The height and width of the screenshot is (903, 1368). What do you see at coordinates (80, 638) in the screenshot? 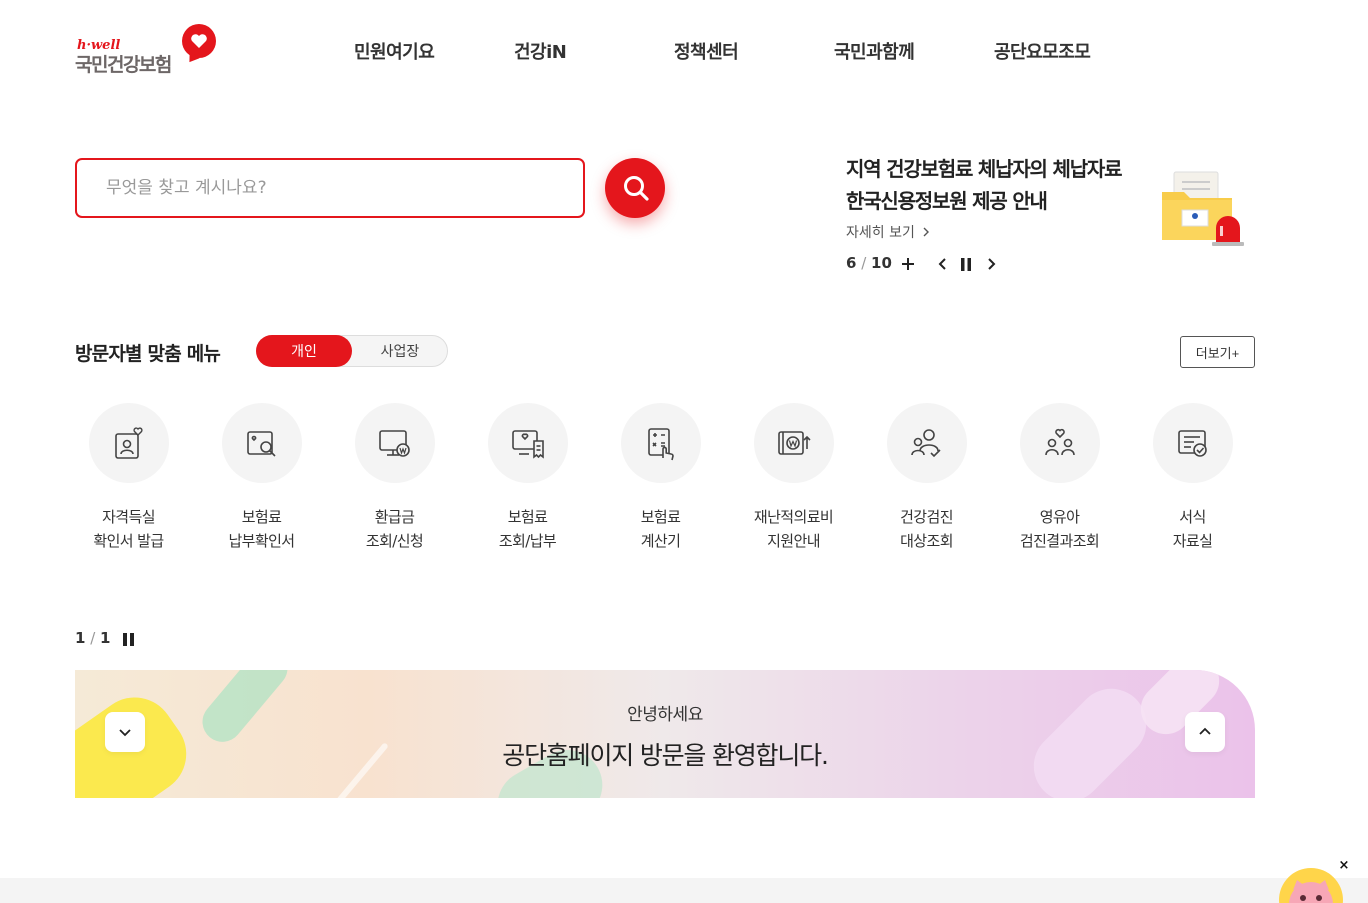
I see `banner-current: 1` at bounding box center [80, 638].